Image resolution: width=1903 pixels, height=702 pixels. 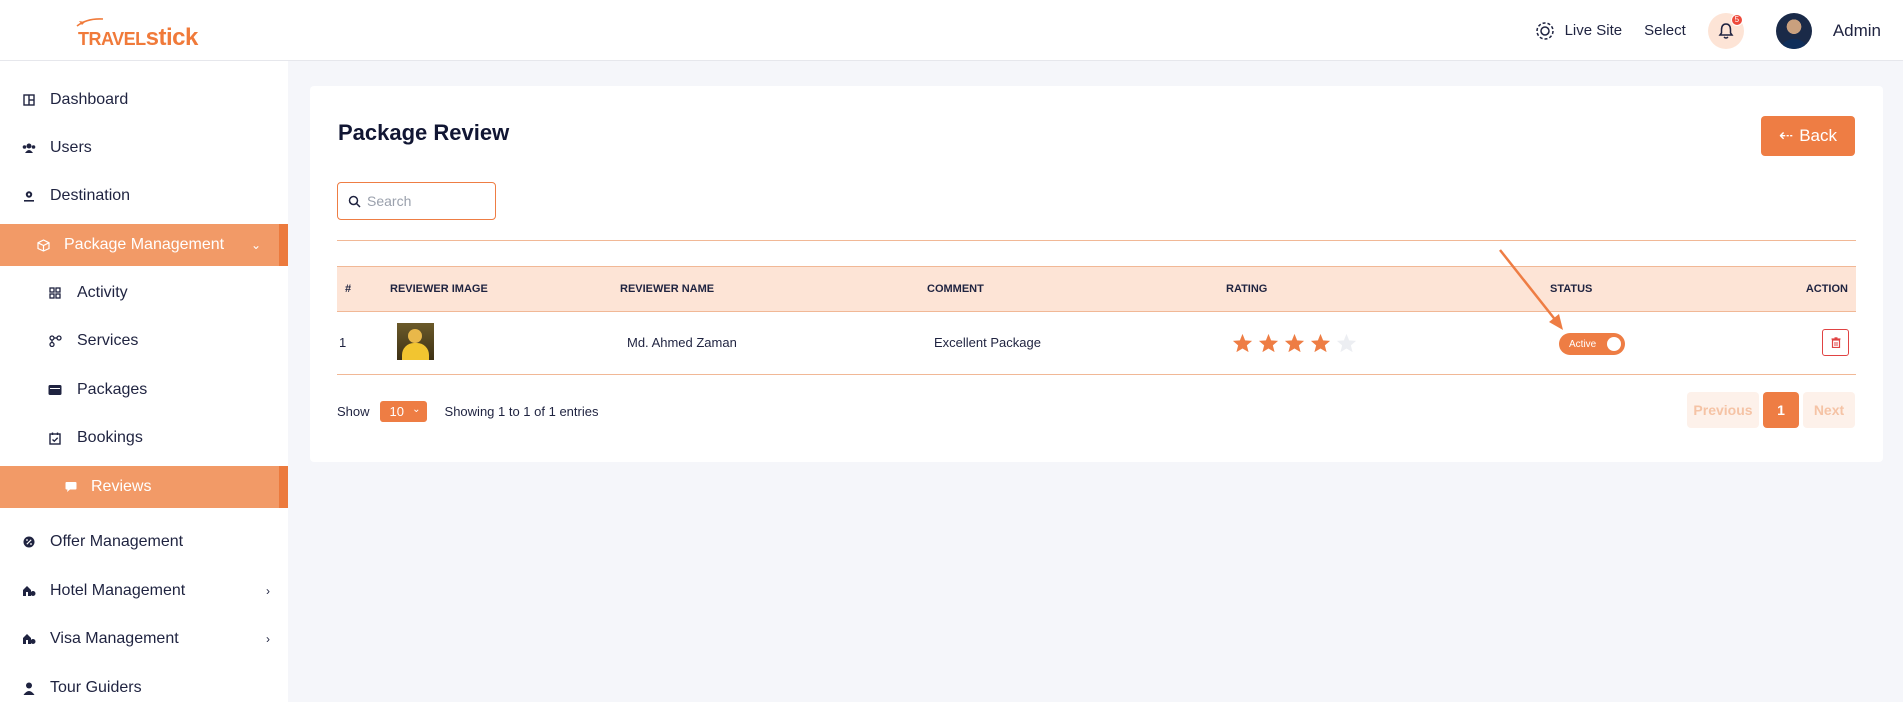 What do you see at coordinates (114, 638) in the screenshot?
I see `sidebar-item-label: Visa Management` at bounding box center [114, 638].